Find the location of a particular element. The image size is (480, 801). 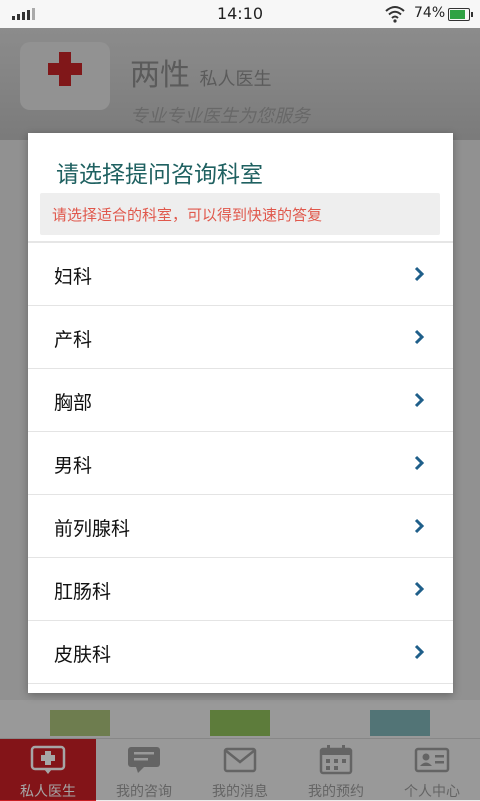

wifi-icon is located at coordinates (395, 14).